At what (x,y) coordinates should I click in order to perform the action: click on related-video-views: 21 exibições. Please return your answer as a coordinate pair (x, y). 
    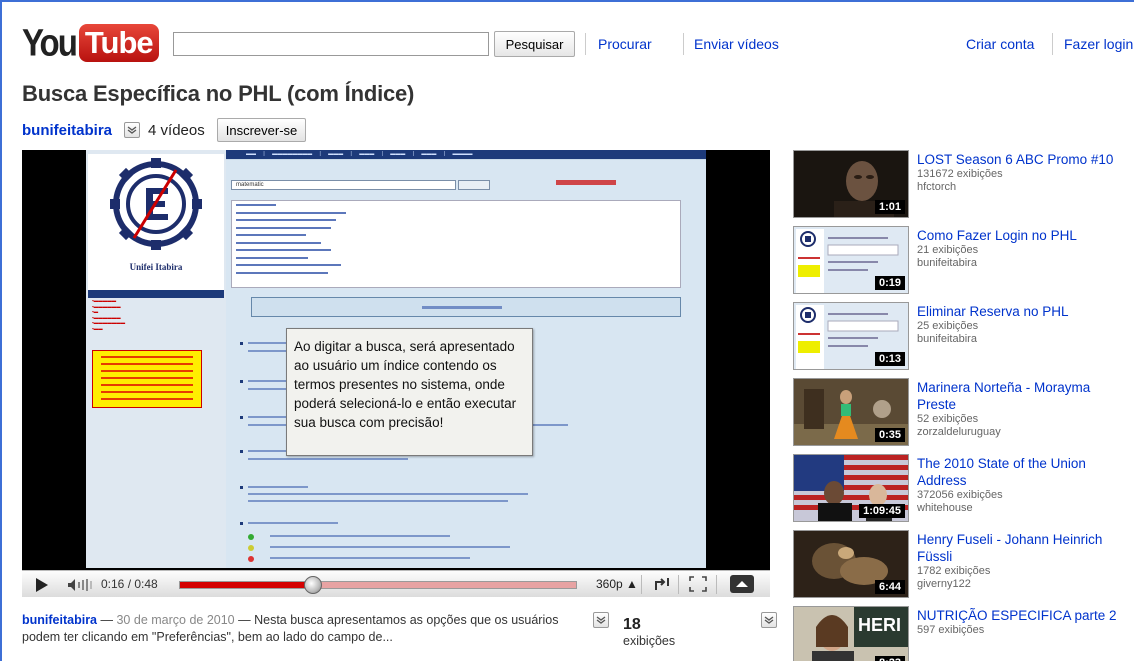
    Looking at the image, I should click on (948, 250).